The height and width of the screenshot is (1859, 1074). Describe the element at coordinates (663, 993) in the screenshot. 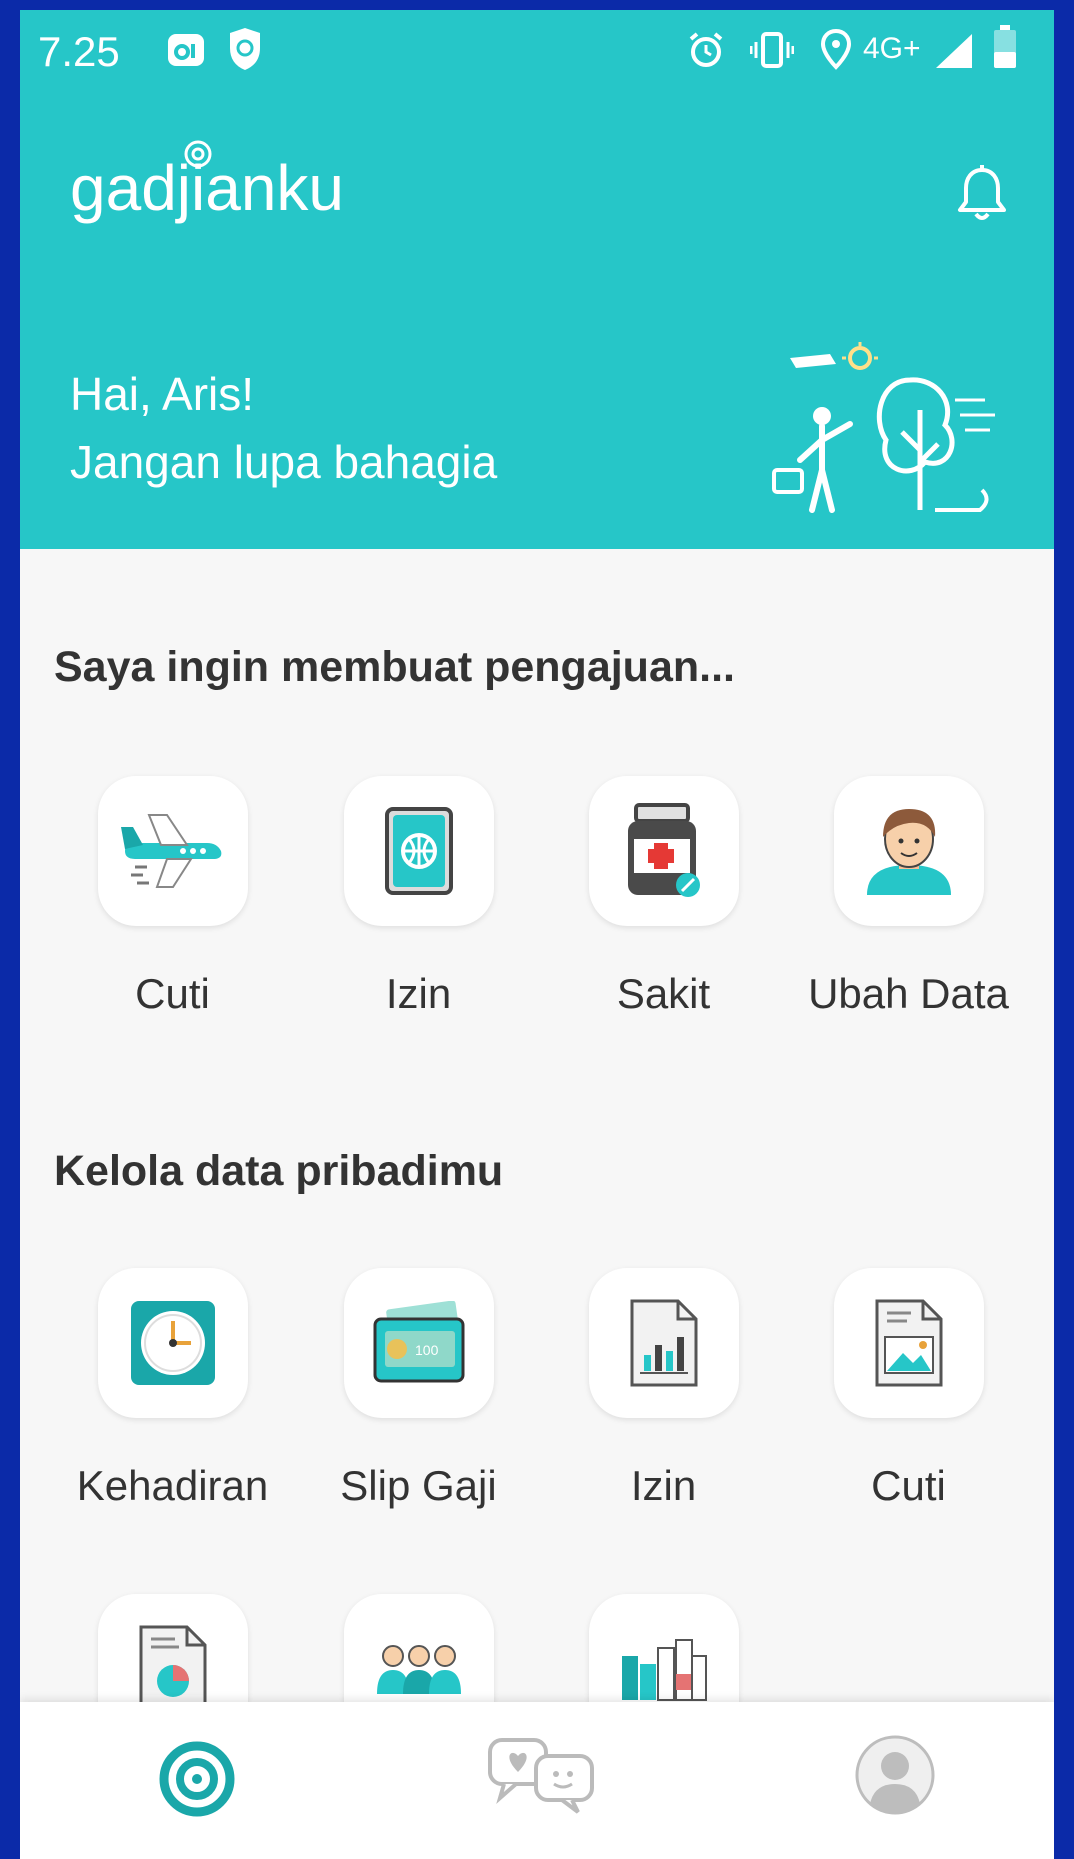

I see `request-label: Sakit` at that location.